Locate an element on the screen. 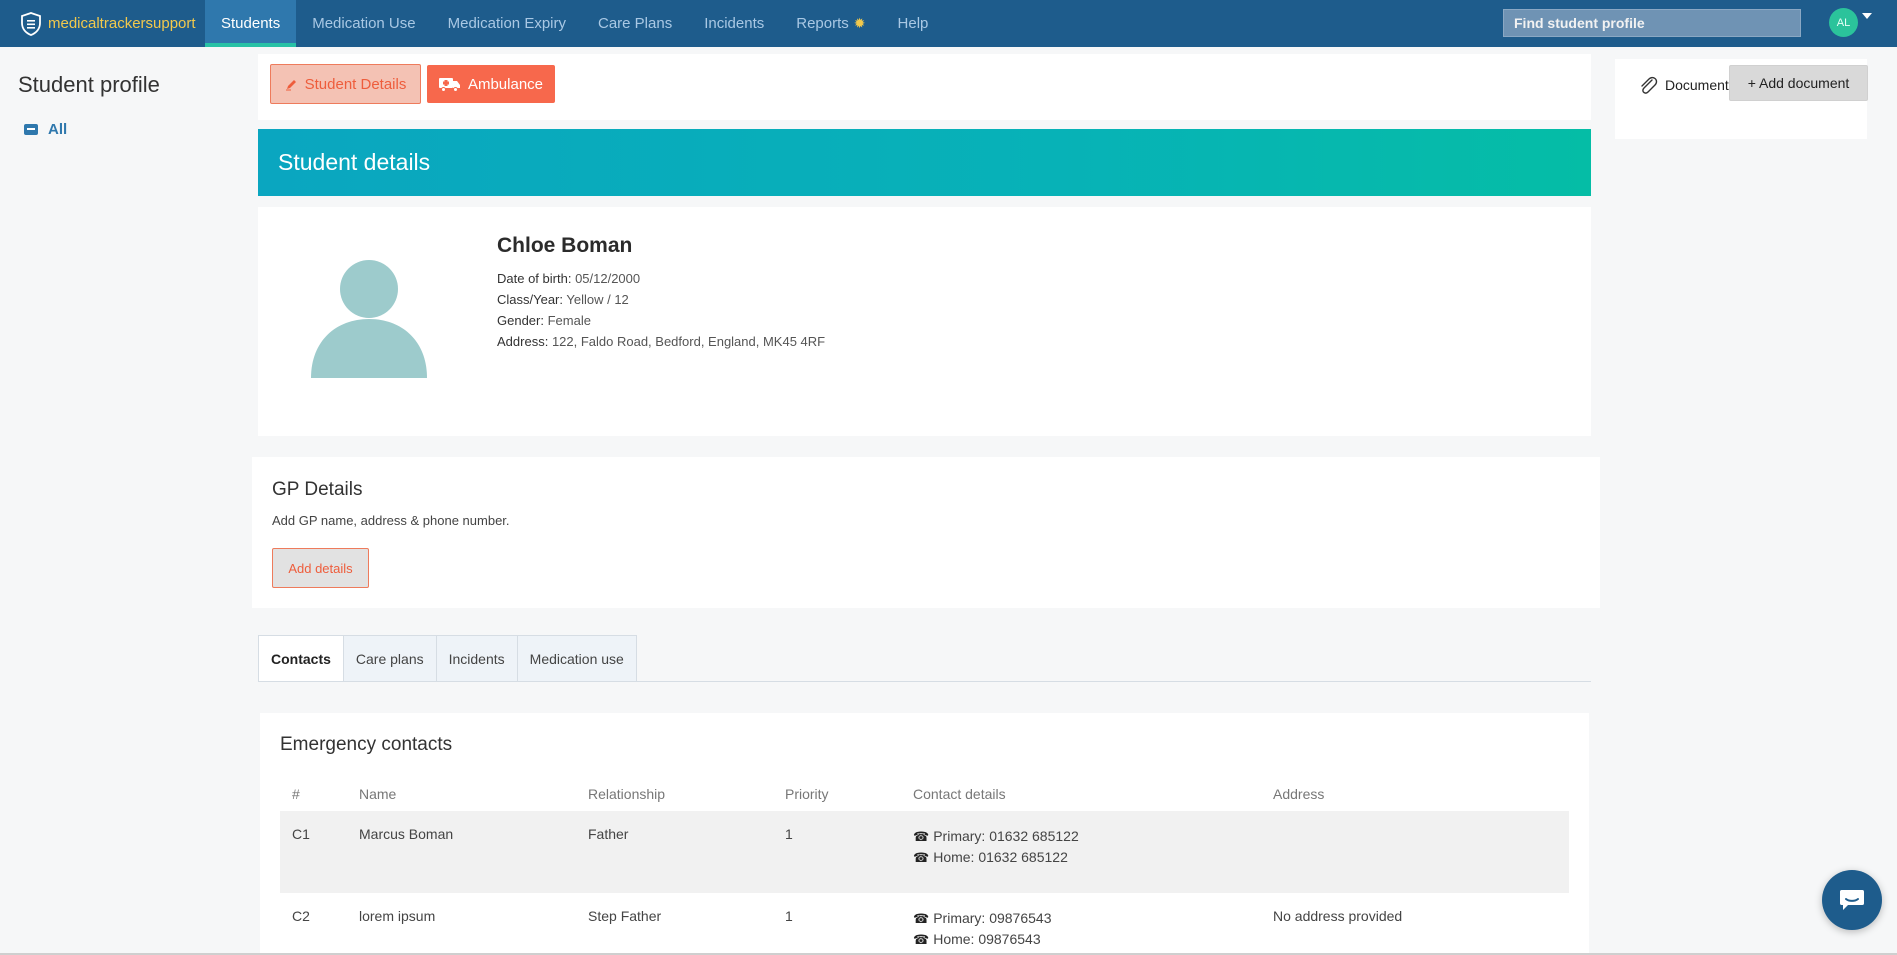  contact-relationship: Step Father is located at coordinates (625, 916).